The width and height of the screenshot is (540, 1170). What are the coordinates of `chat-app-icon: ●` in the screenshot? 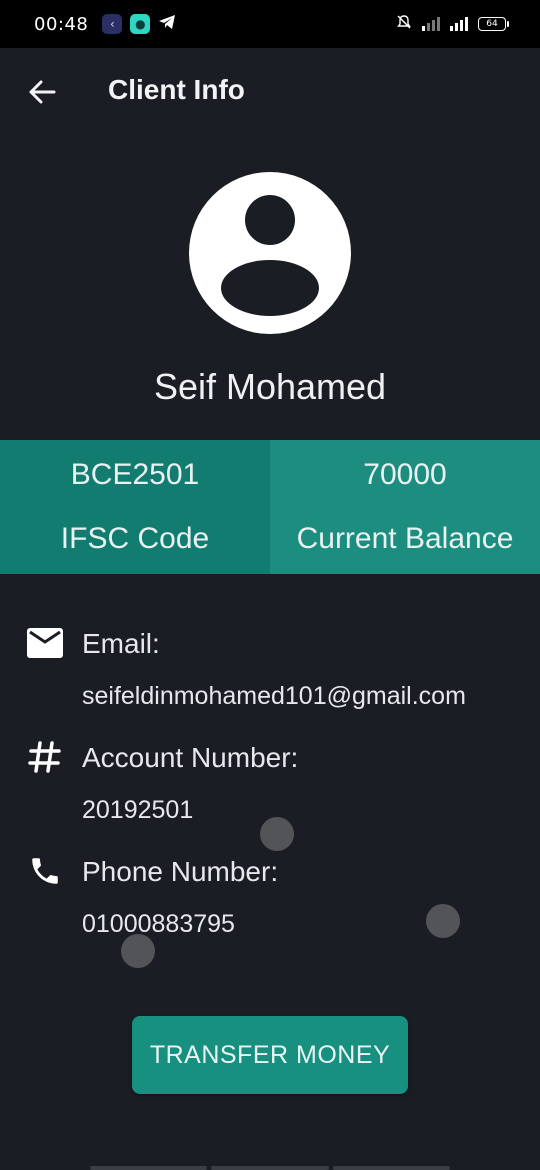 It's located at (140, 24).